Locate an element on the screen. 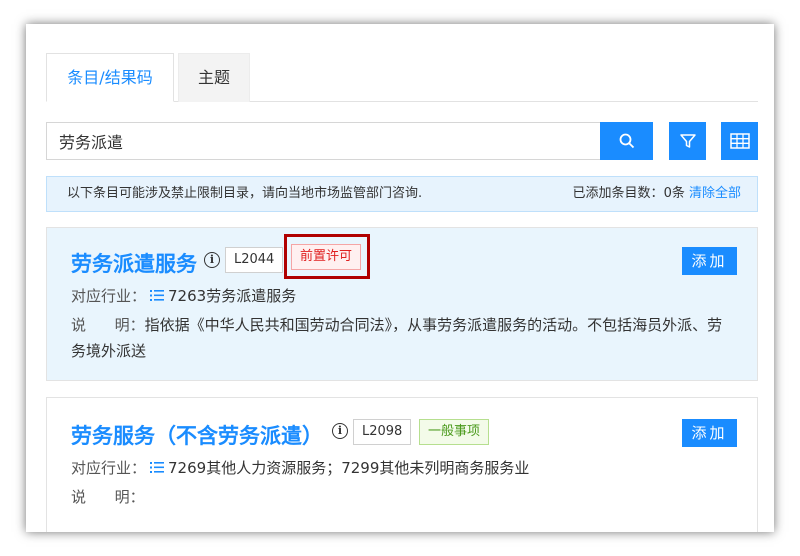  grid-view-button is located at coordinates (739, 141).